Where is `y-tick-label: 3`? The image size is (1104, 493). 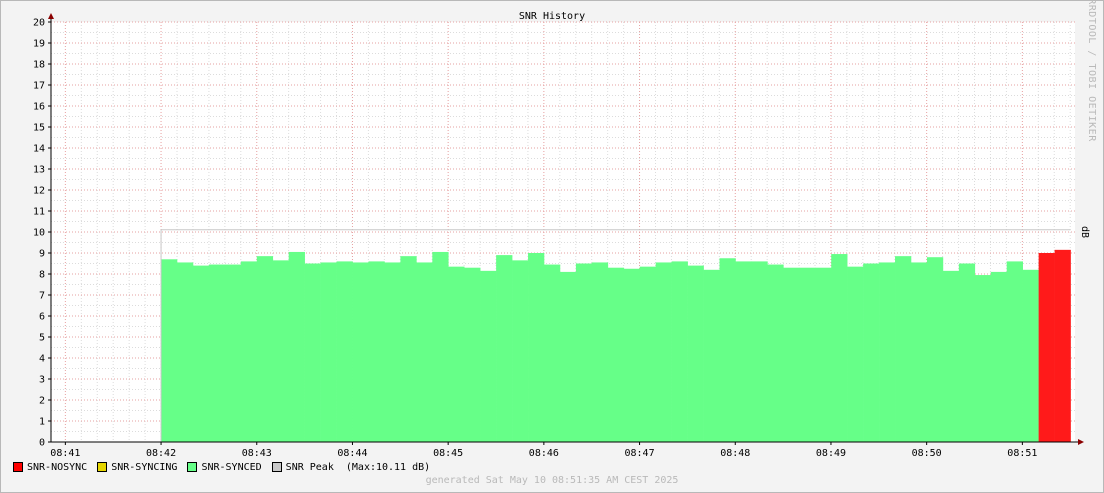 y-tick-label: 3 is located at coordinates (42, 380).